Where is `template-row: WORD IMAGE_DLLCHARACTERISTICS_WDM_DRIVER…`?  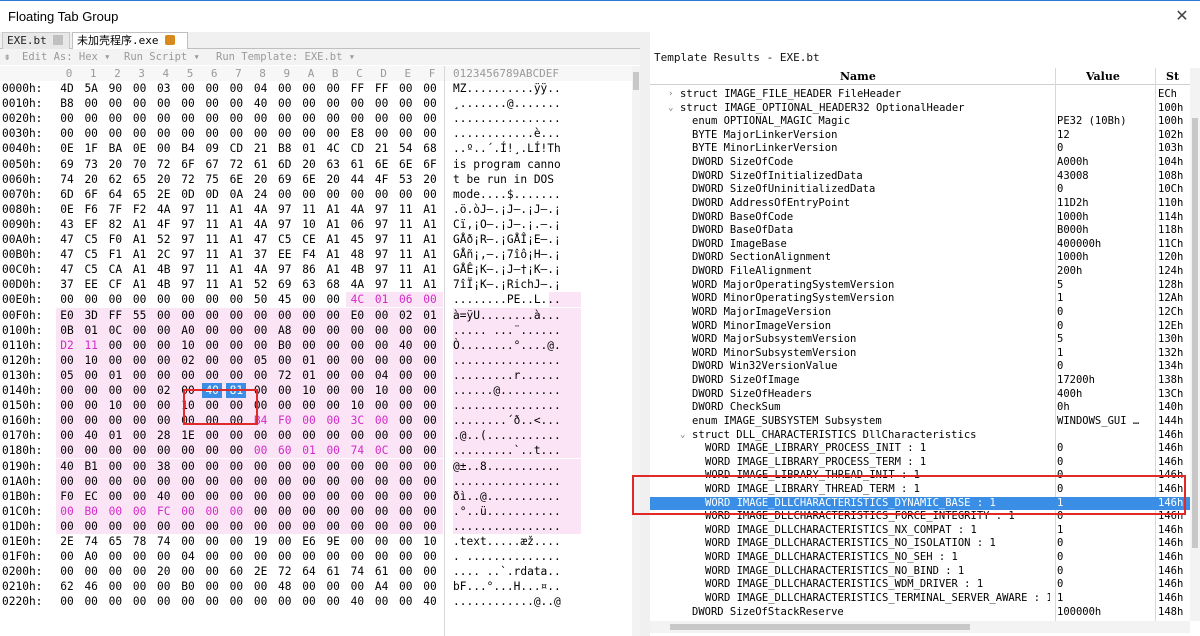
template-row: WORD IMAGE_DLLCHARACTERISTICS_WDM_DRIVER… is located at coordinates (920, 585).